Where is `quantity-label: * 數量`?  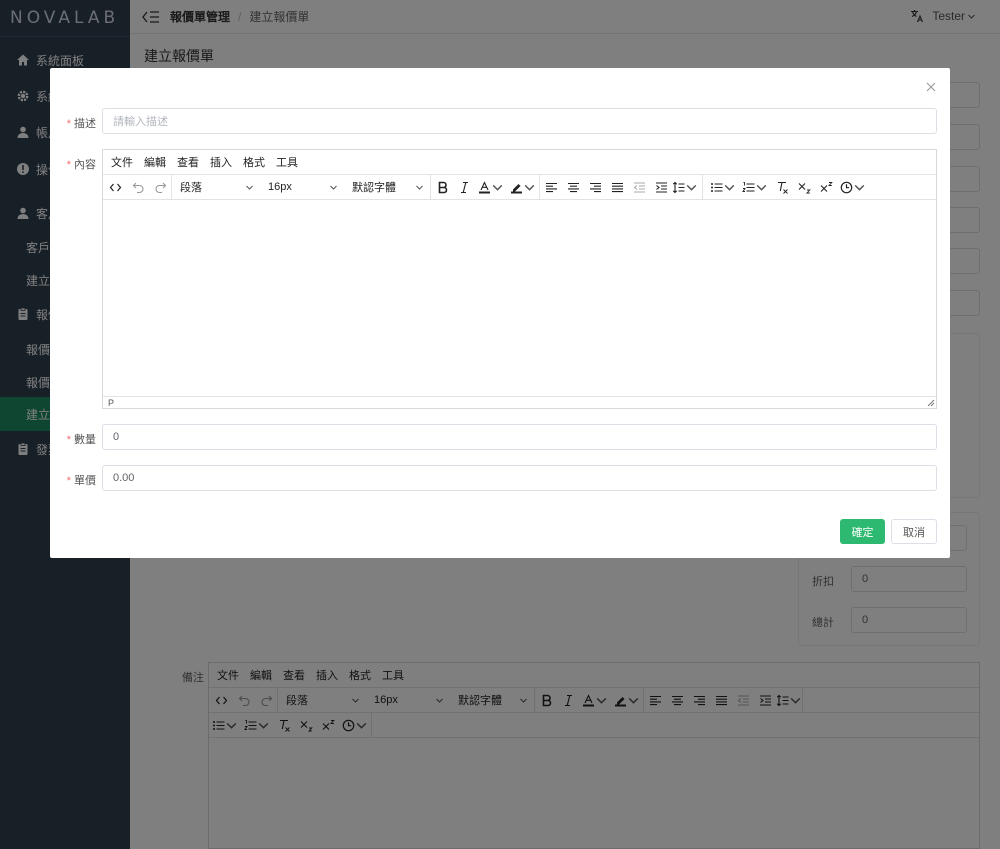
quantity-label: * 數量 is located at coordinates (81, 440).